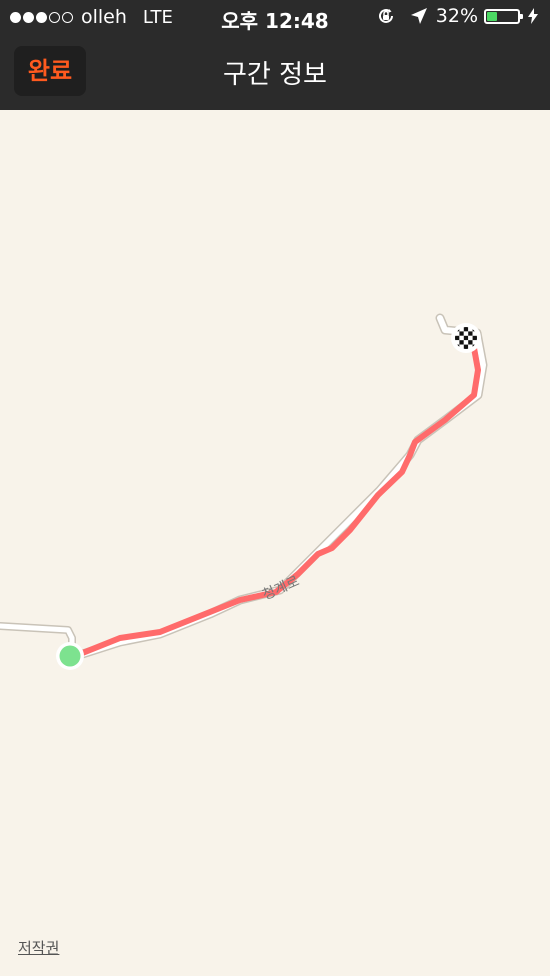 Image resolution: width=550 pixels, height=976 pixels. What do you see at coordinates (419, 16) in the screenshot?
I see `location-arrow-icon` at bounding box center [419, 16].